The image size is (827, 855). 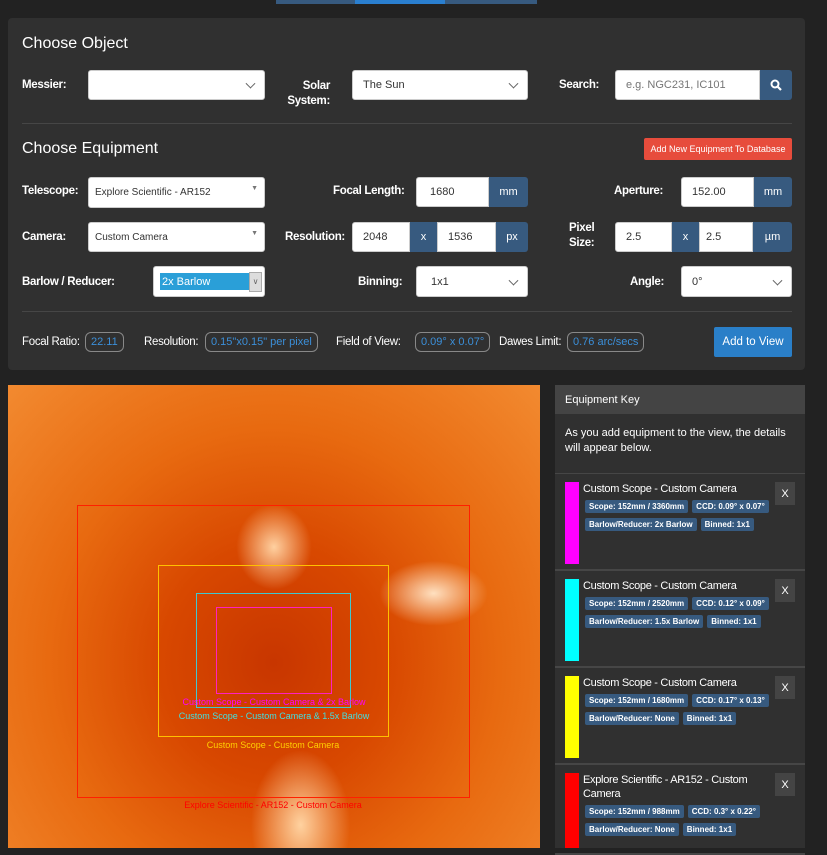 I want to click on angle-label: Angle:, so click(x=647, y=282).